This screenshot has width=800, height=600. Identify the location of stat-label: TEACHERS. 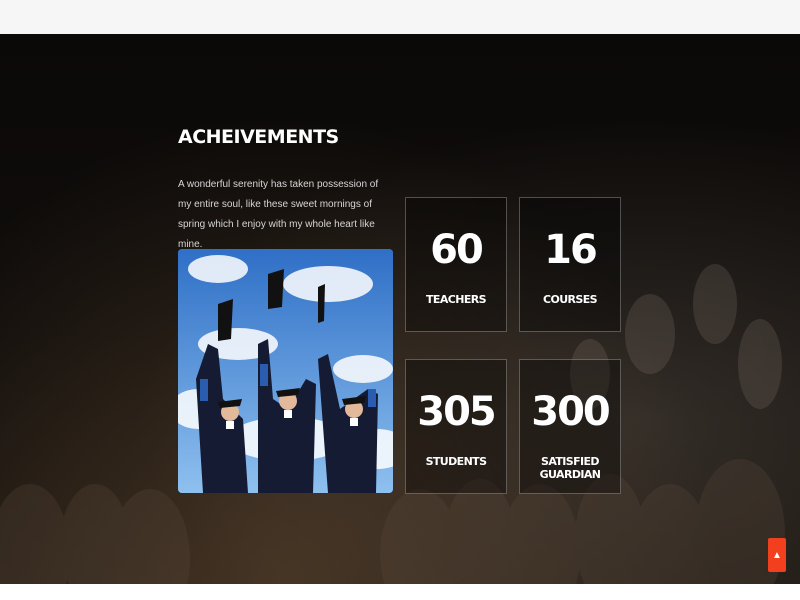
(456, 299).